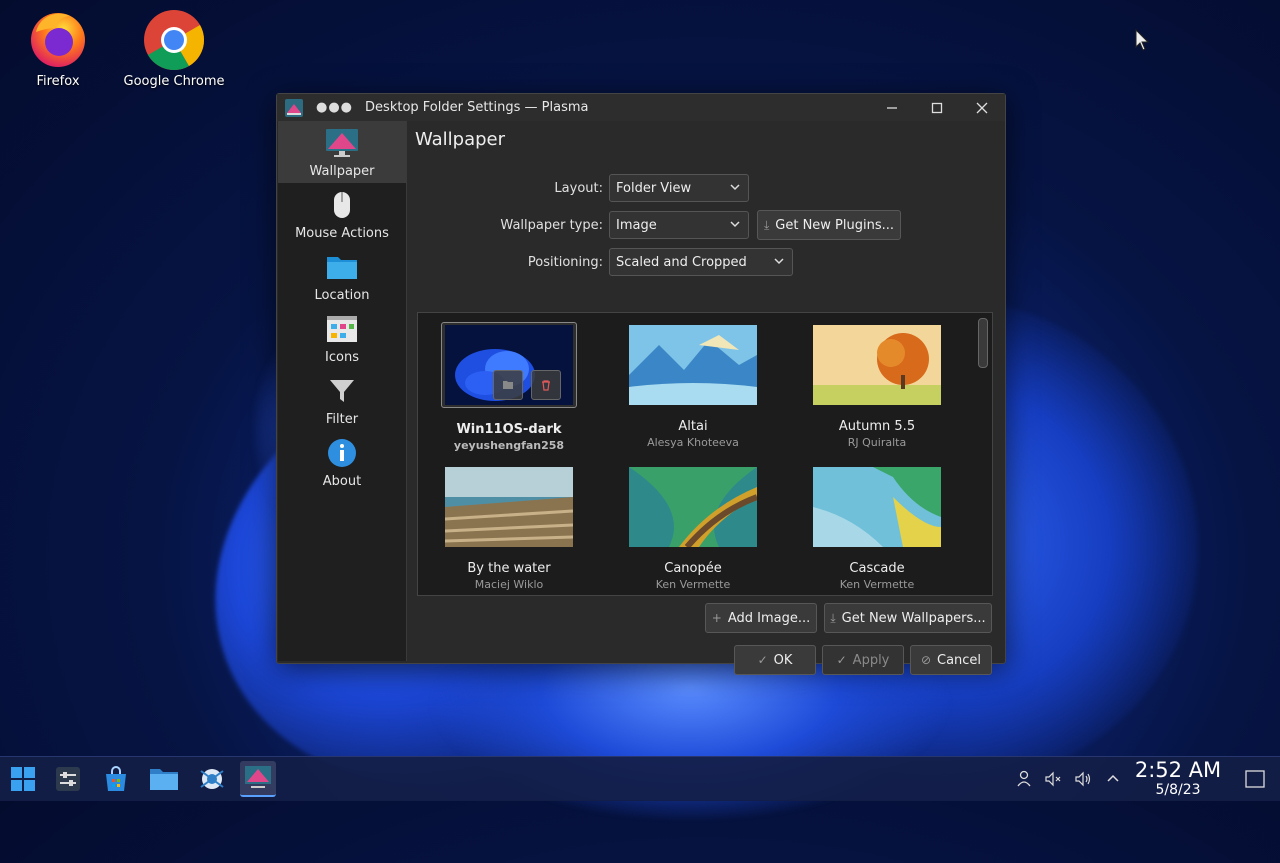  I want to click on wallpaper-name: Win11OS-dark, so click(509, 429).